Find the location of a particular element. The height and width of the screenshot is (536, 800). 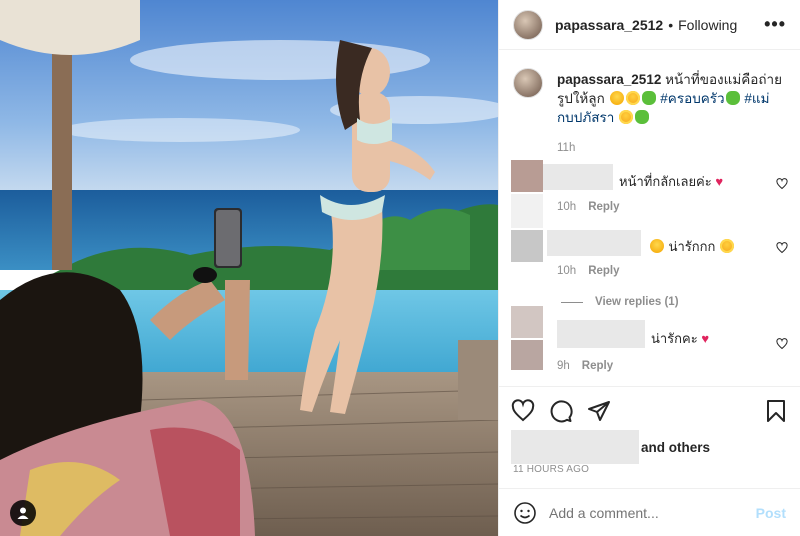

replies-divider-line is located at coordinates (572, 302).